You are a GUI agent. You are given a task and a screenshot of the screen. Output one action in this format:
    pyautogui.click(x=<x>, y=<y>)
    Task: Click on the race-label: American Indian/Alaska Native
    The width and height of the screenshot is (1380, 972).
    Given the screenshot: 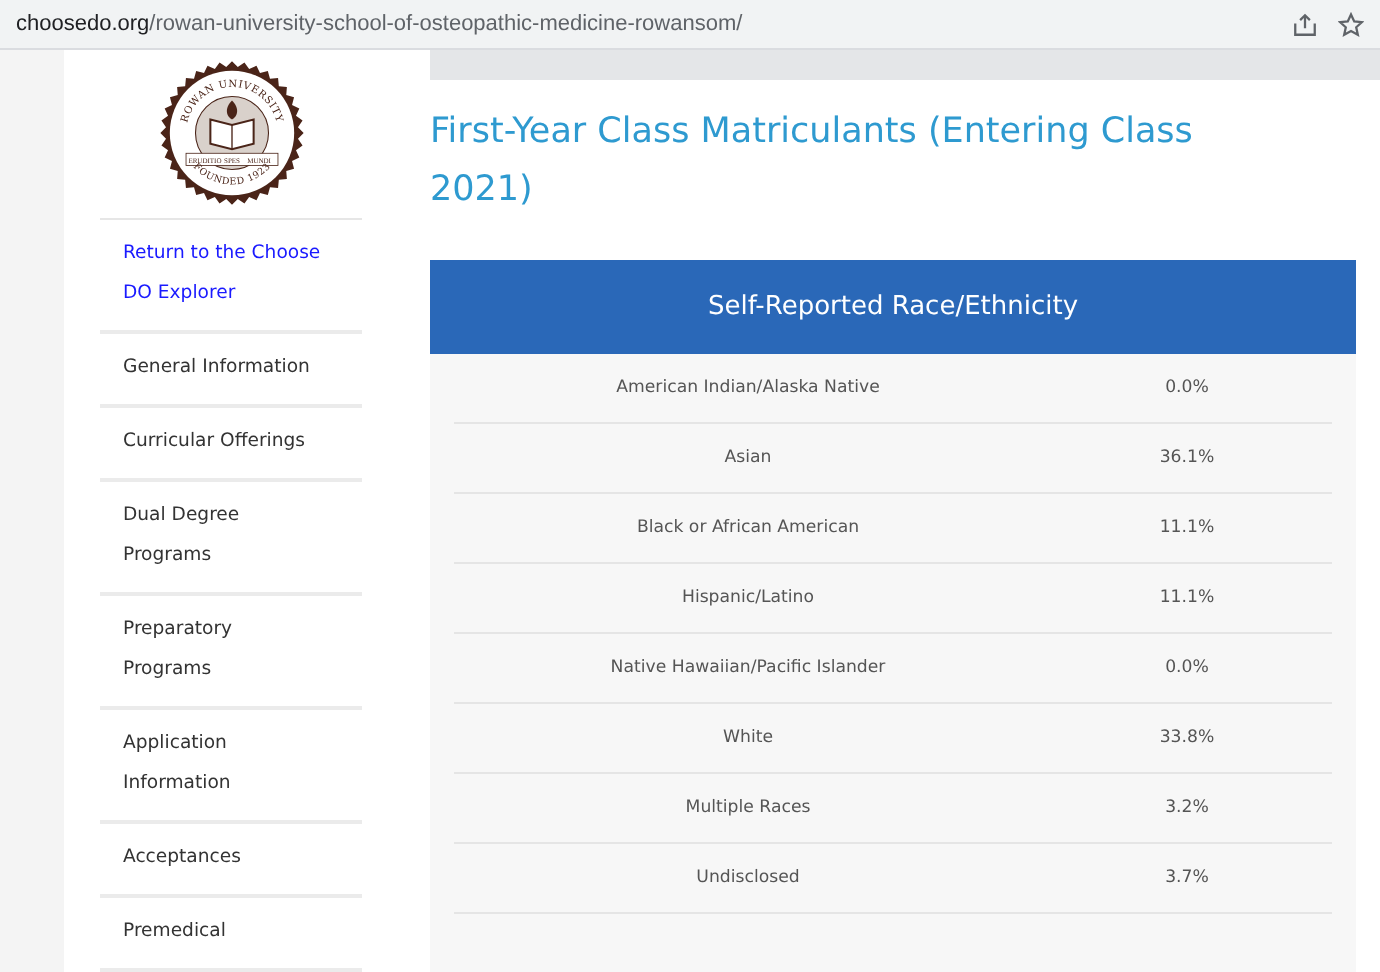 What is the action you would take?
    pyautogui.click(x=748, y=388)
    